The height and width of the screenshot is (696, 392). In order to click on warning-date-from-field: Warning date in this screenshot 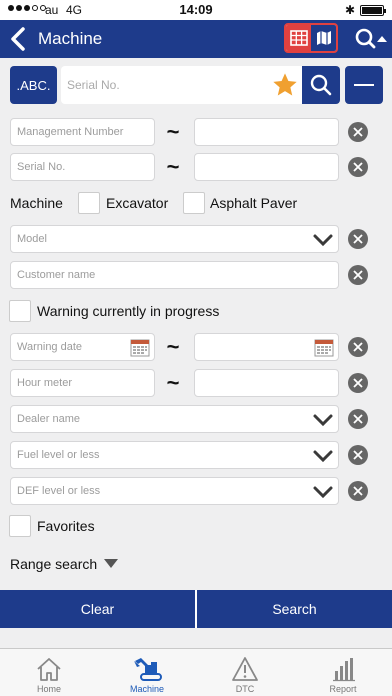, I will do `click(82, 347)`.